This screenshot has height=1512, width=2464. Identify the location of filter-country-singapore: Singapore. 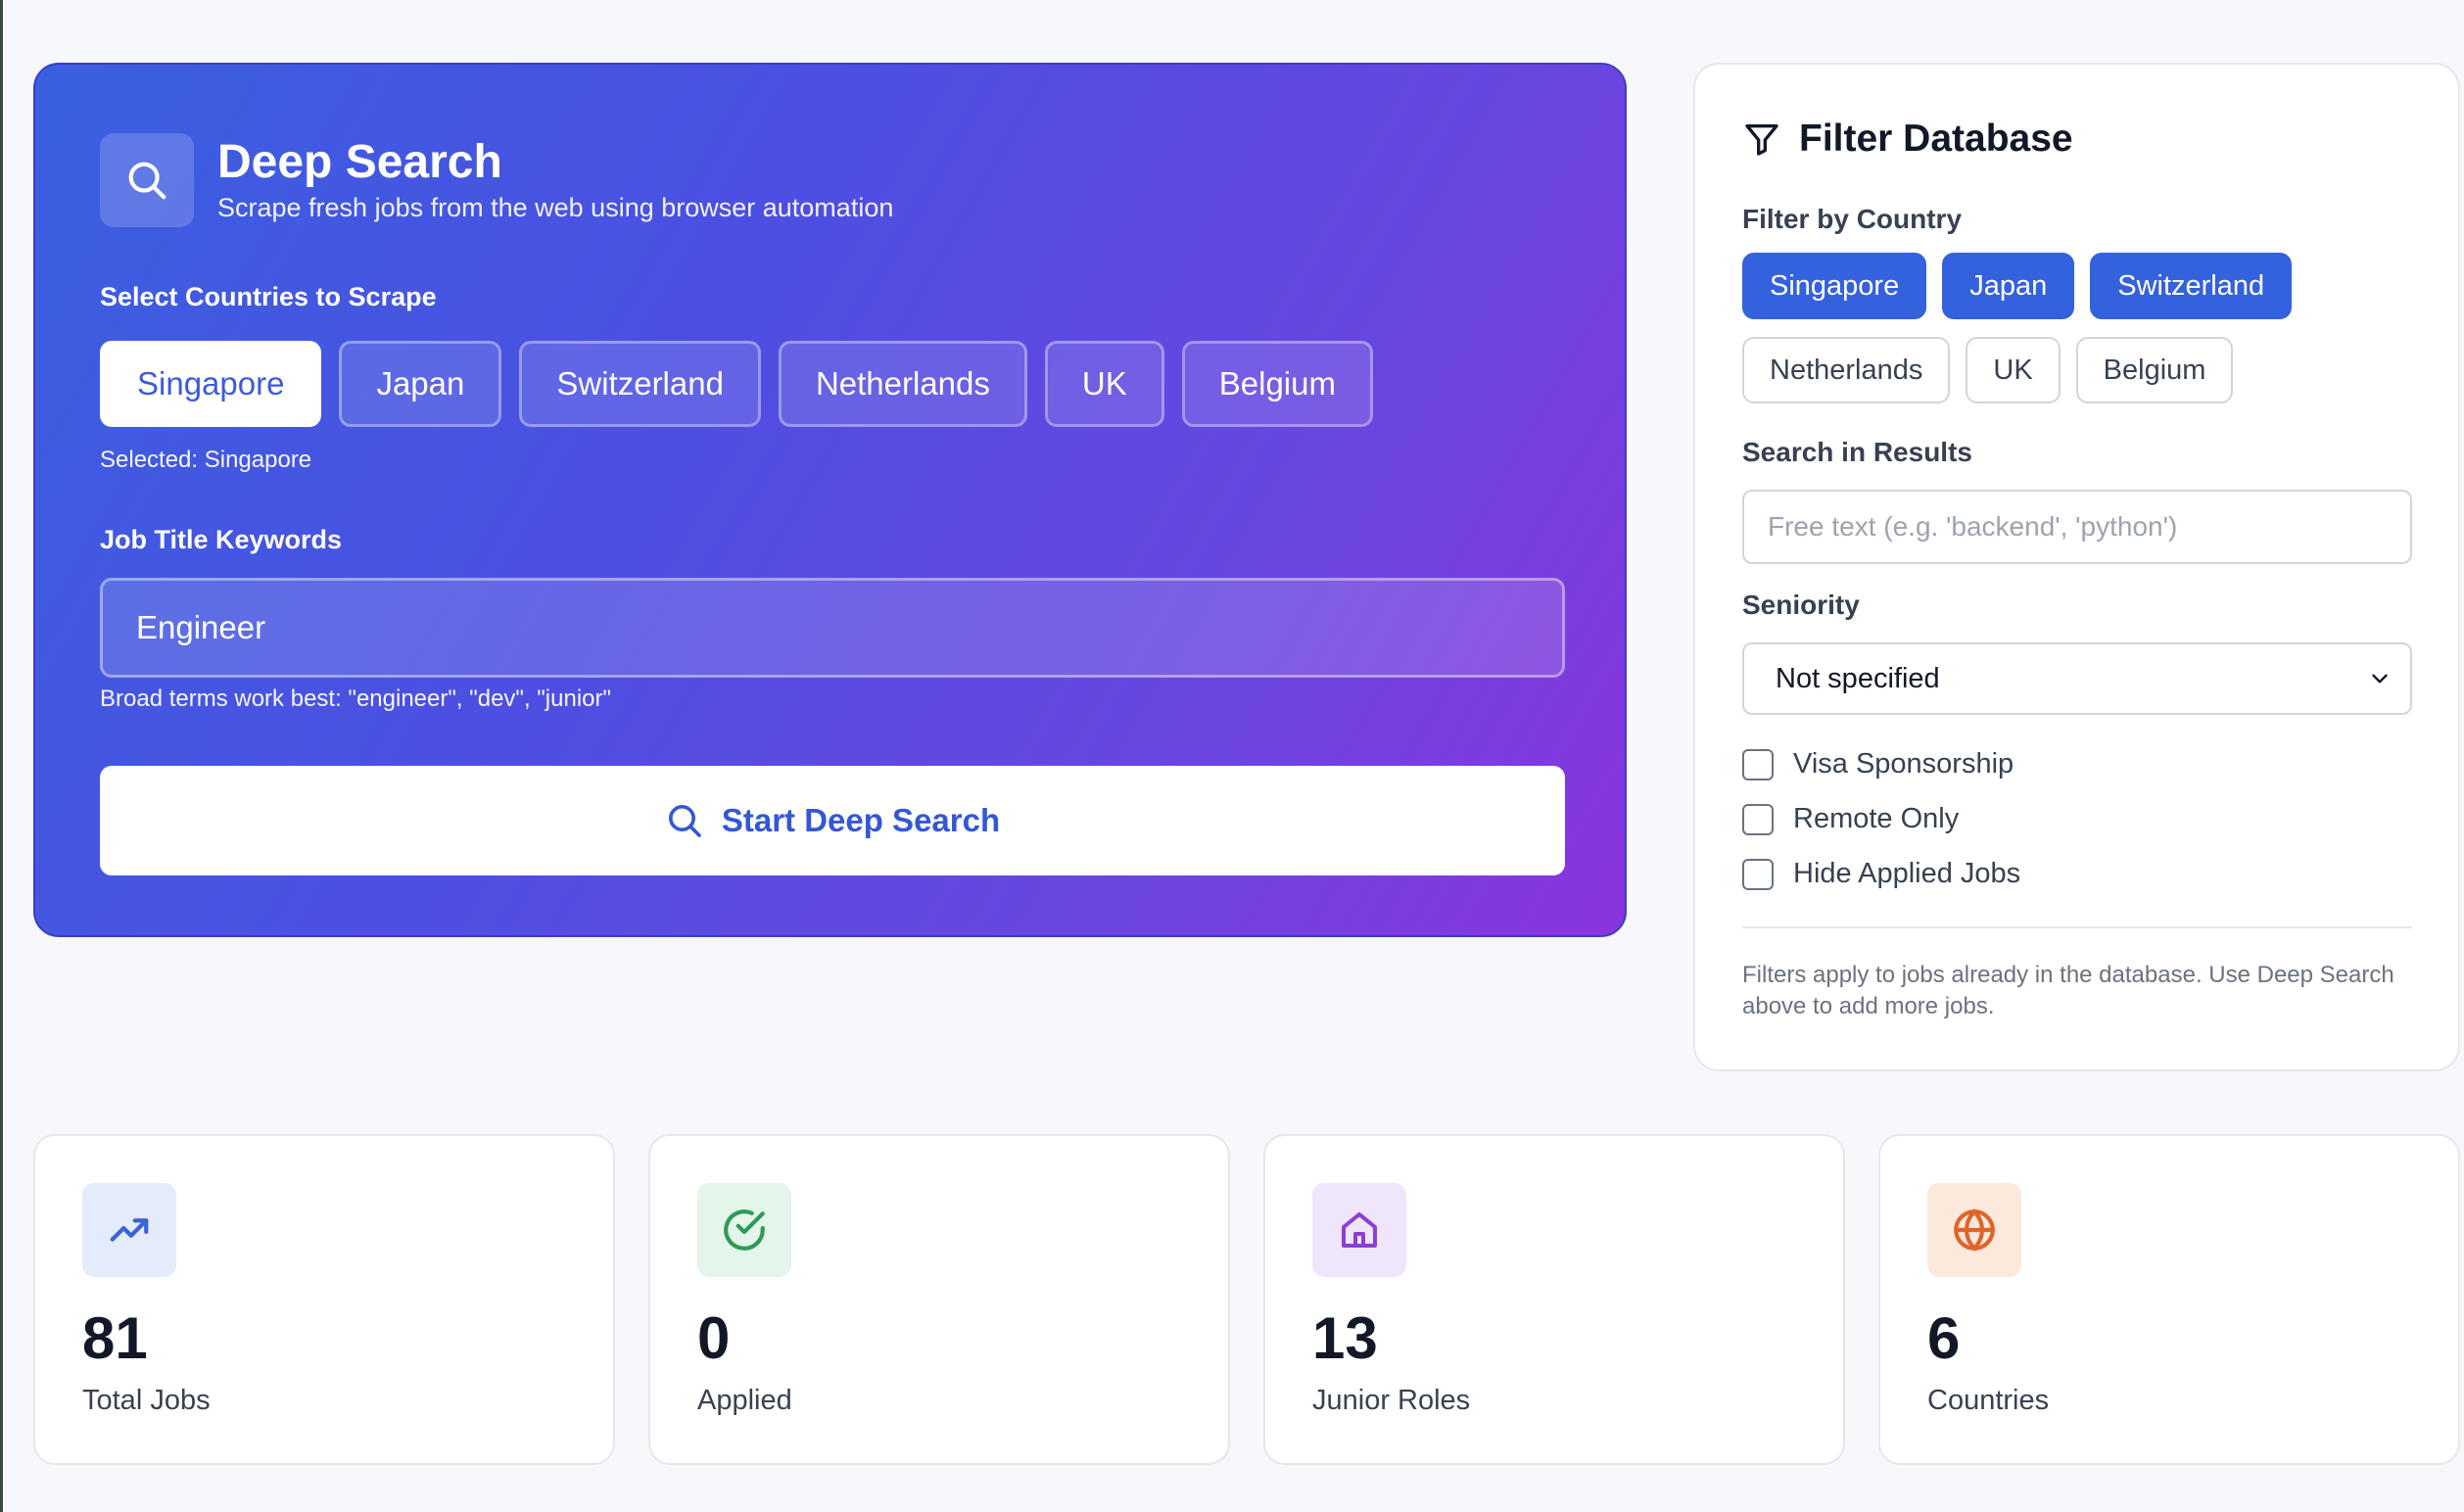
(1834, 286).